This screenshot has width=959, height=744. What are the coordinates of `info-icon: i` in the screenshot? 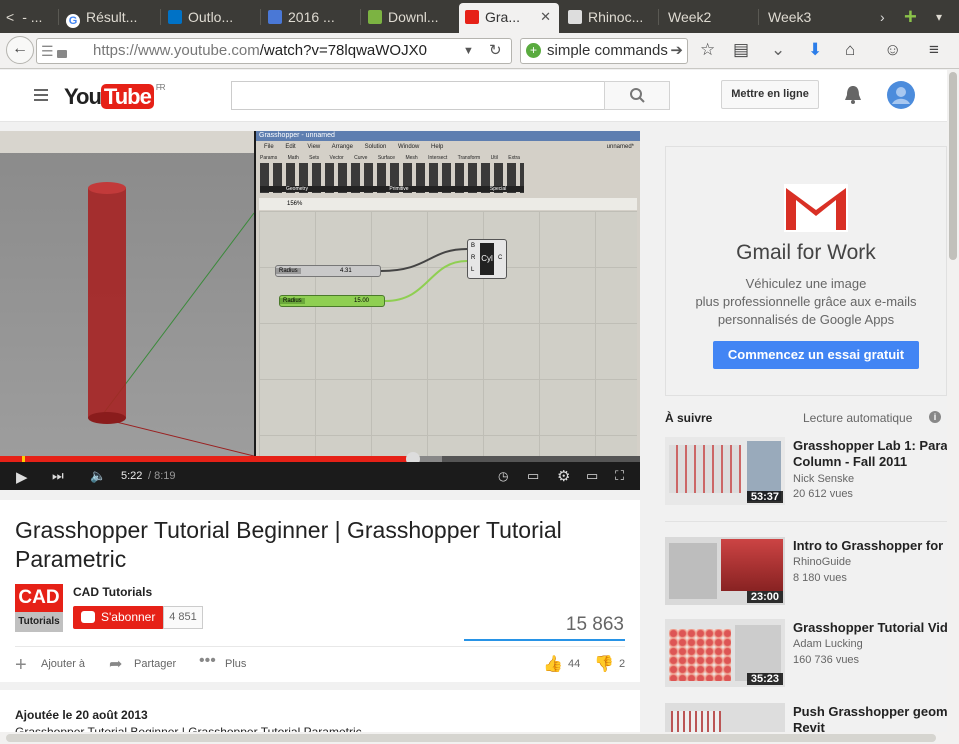 It's located at (935, 417).